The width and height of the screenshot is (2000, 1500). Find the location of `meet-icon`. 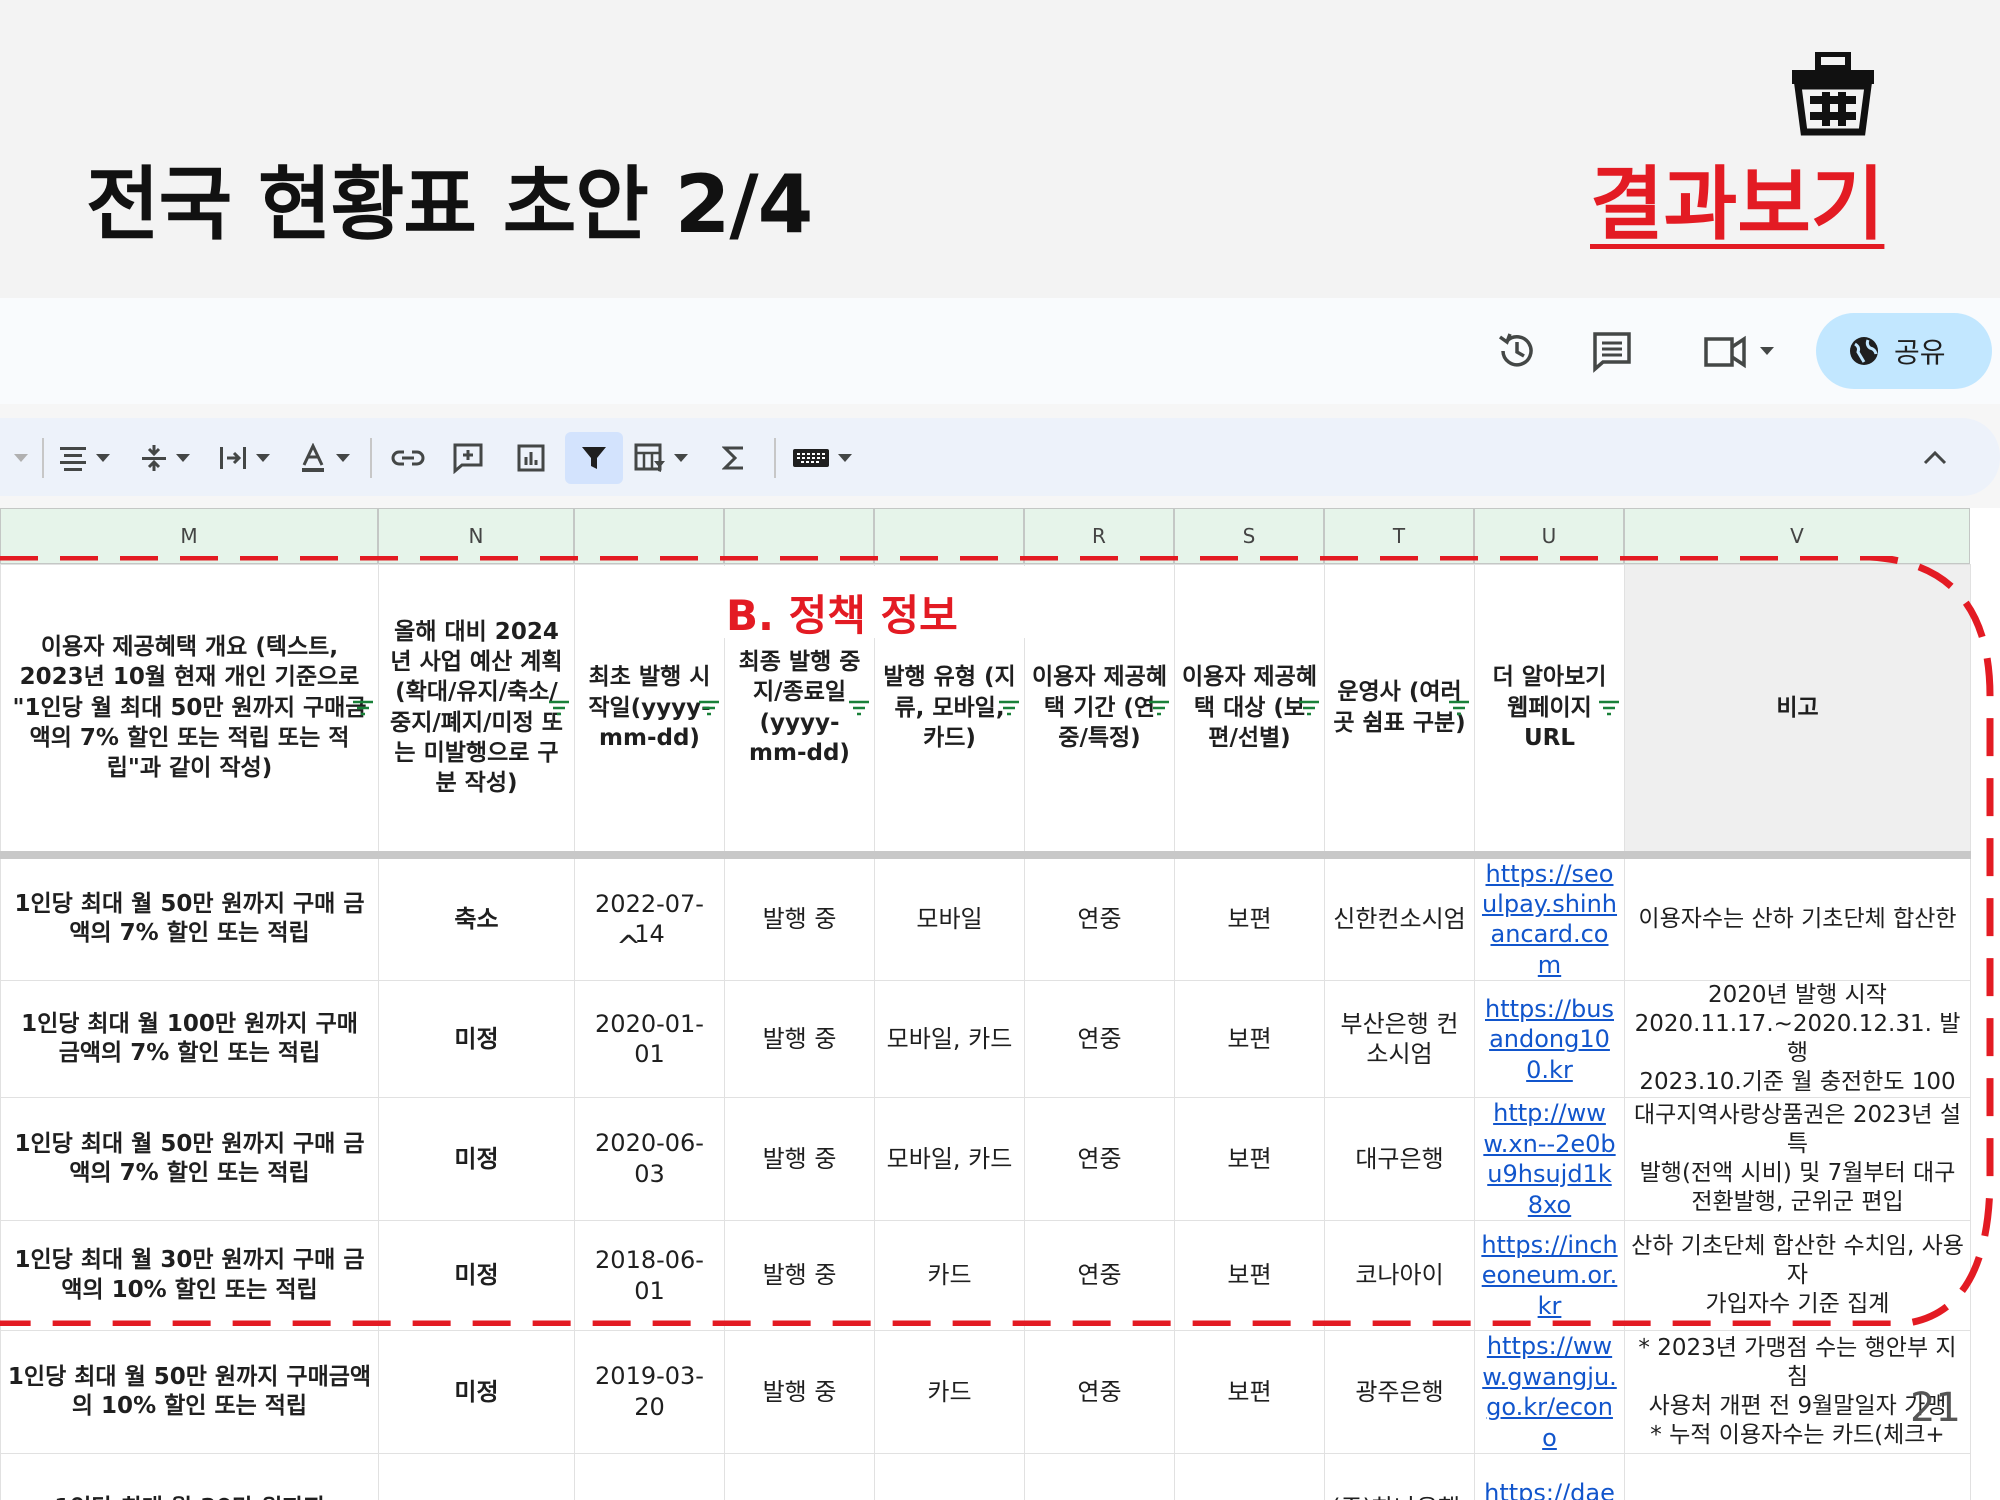

meet-icon is located at coordinates (1738, 351).